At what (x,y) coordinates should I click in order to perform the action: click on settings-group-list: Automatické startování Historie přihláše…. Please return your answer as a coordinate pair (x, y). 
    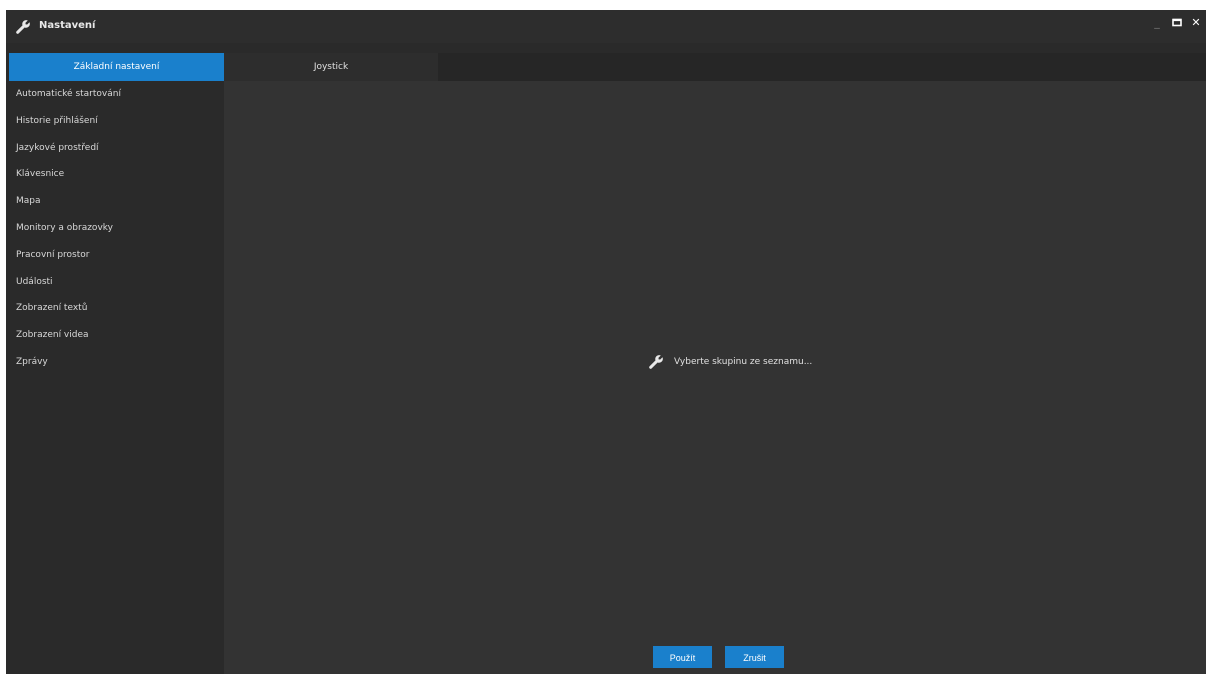
    Looking at the image, I should click on (115, 228).